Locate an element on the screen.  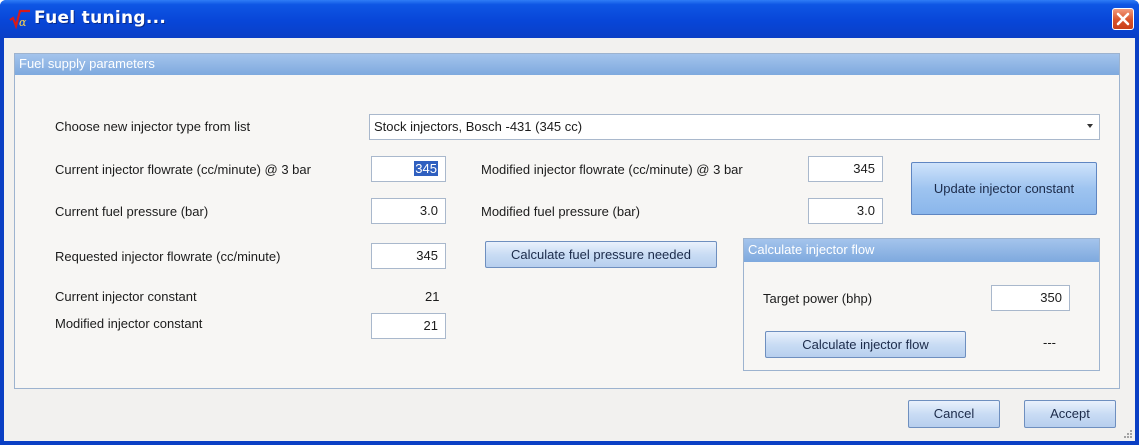
accept-button: Accept is located at coordinates (1070, 414).